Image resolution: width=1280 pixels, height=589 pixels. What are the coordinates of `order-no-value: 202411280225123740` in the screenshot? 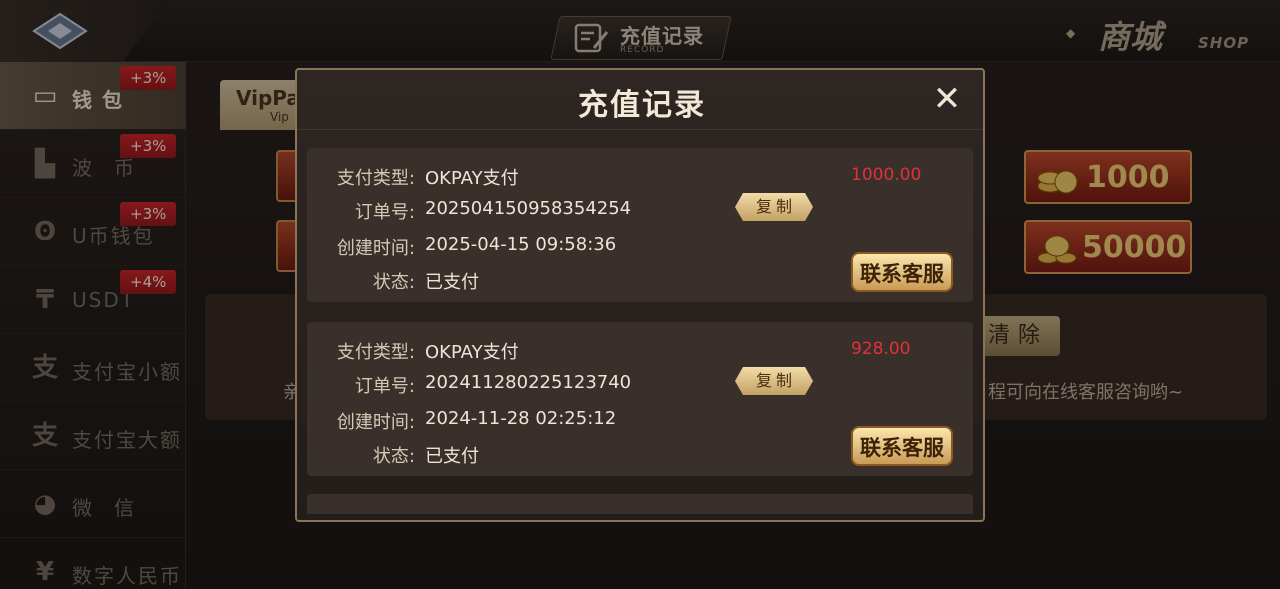 It's located at (528, 382).